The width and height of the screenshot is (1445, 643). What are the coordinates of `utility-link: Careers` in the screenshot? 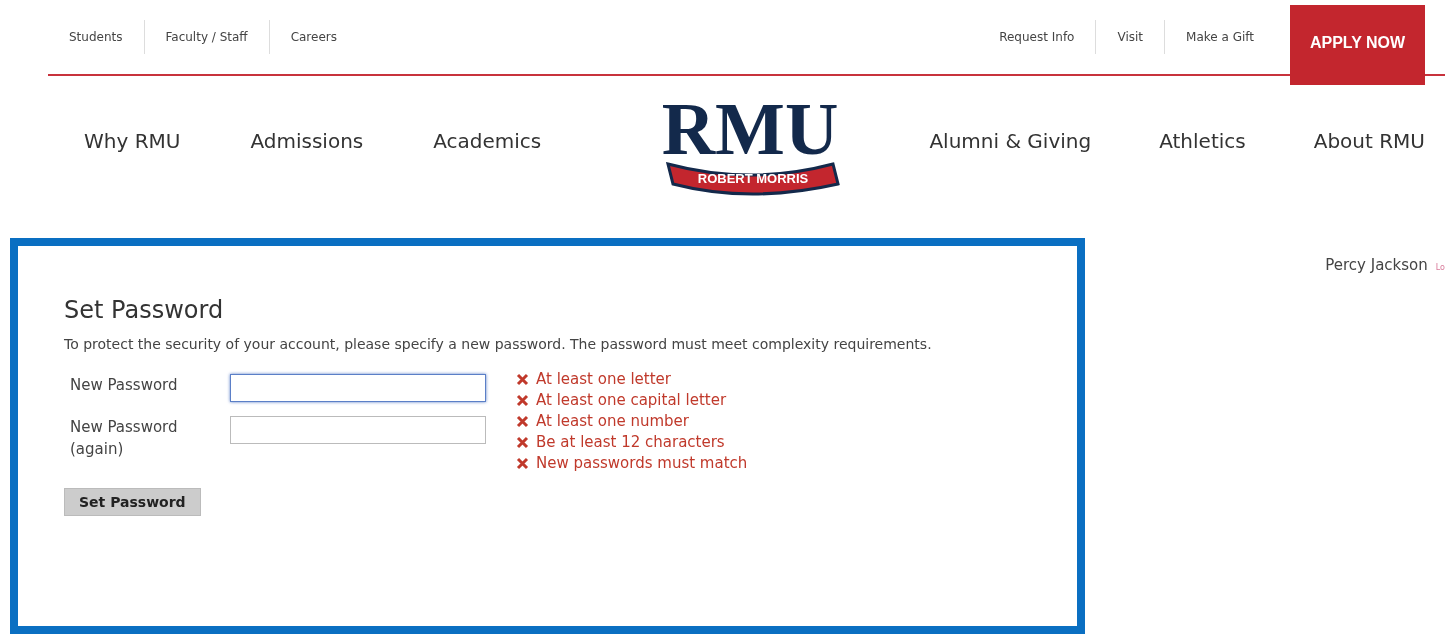 It's located at (313, 37).